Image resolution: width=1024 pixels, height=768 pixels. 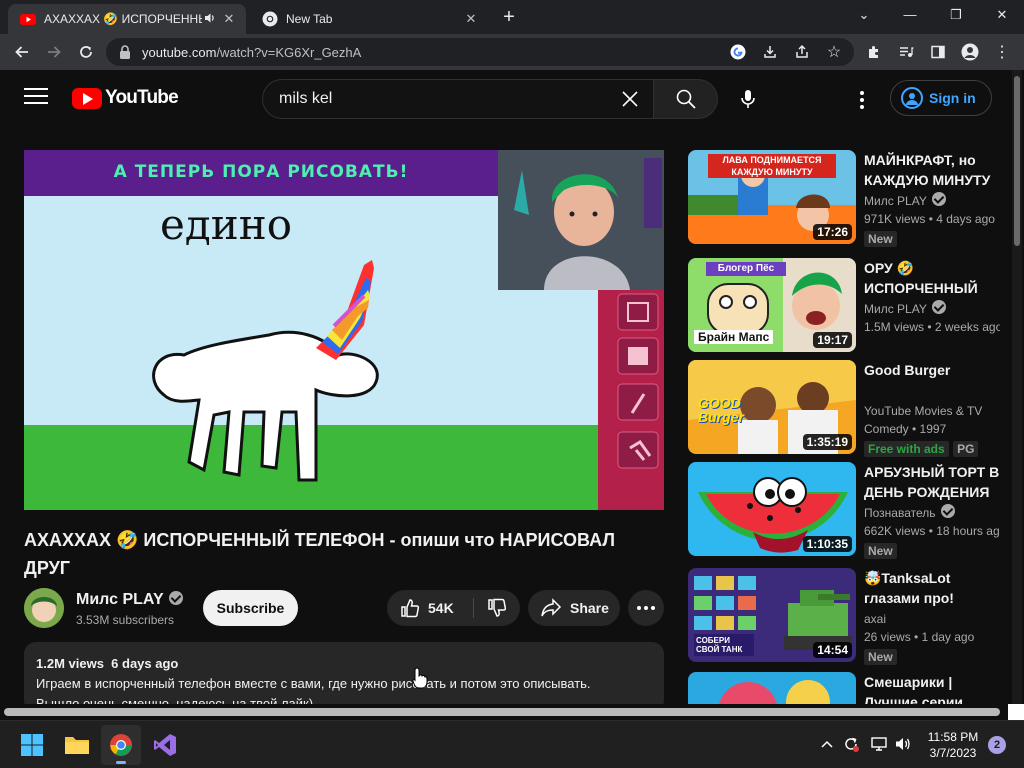 I want to click on volume-icon, so click(x=903, y=744).